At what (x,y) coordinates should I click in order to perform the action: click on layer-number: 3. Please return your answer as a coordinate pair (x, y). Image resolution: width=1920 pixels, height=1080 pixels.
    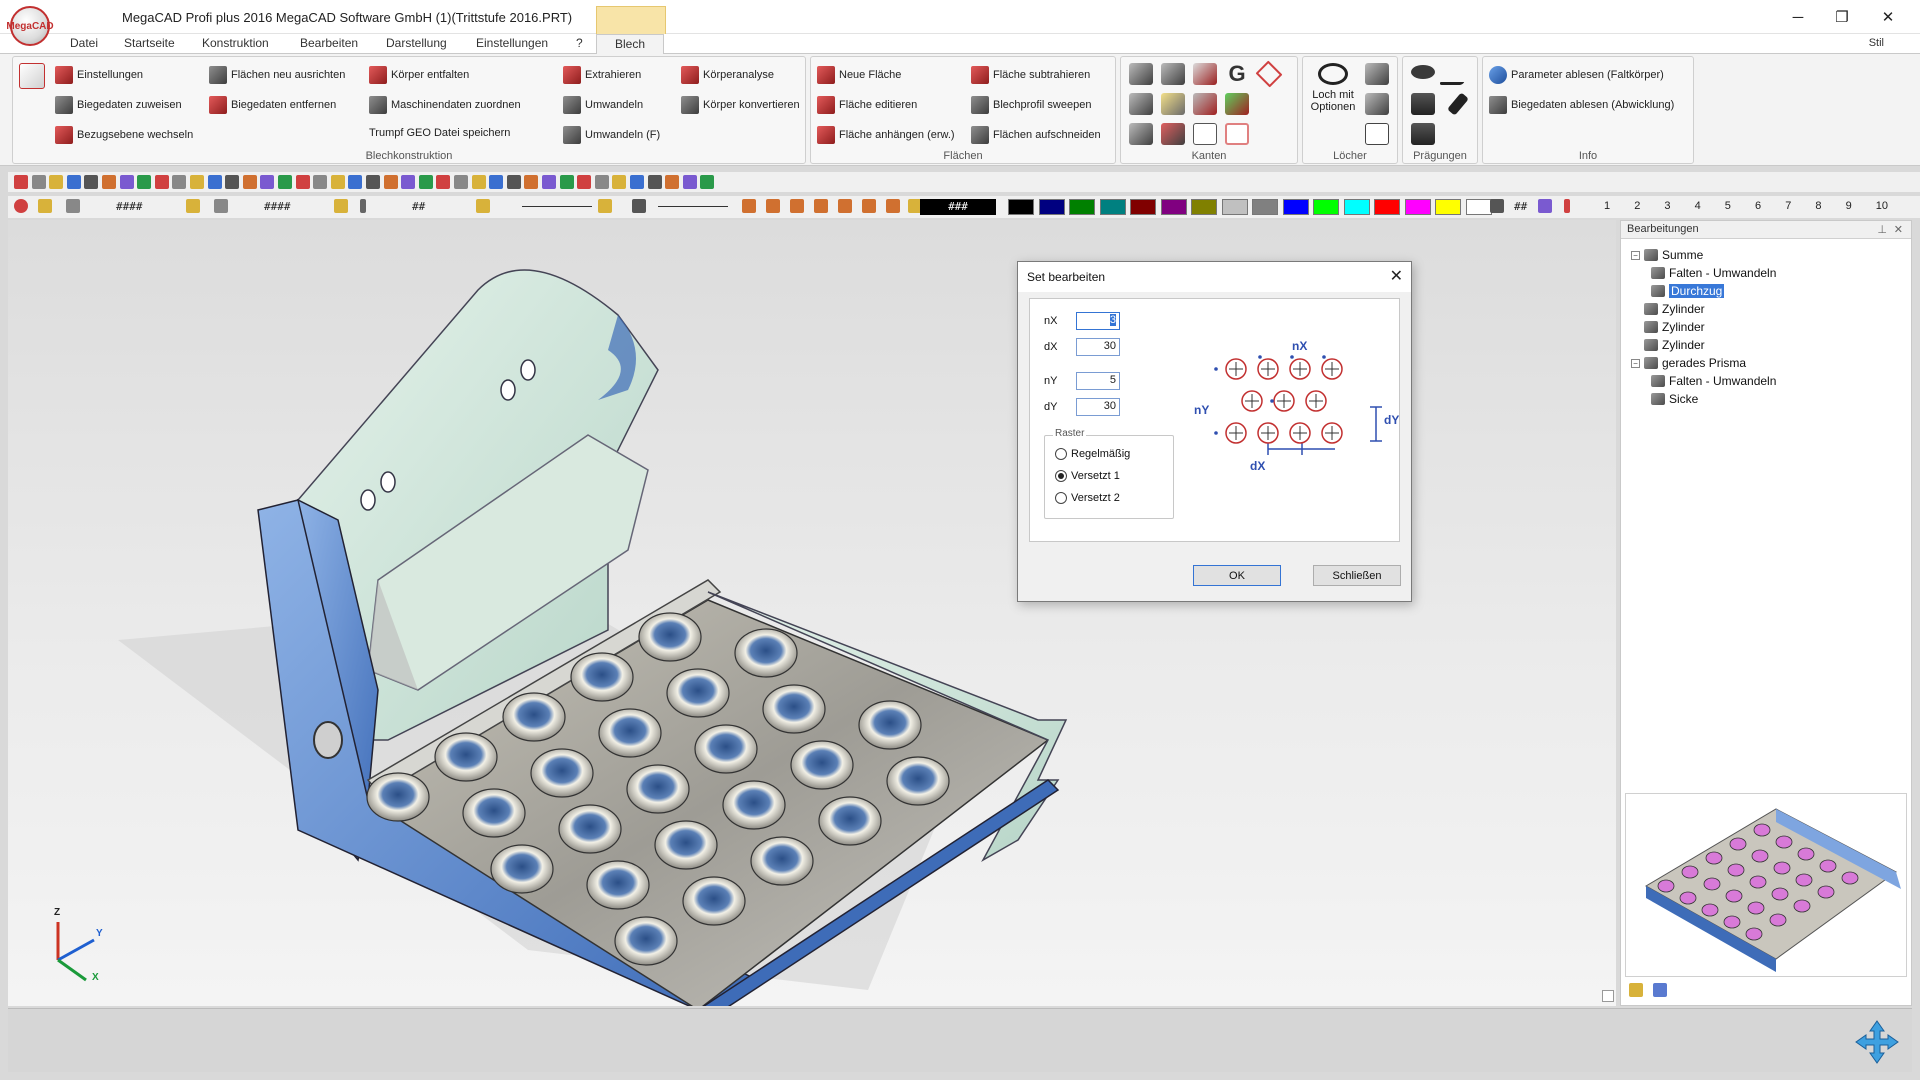
    Looking at the image, I should click on (1667, 206).